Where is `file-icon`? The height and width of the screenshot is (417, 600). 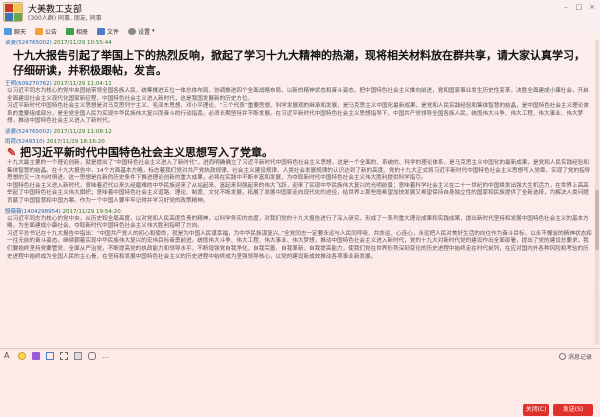
file-icon is located at coordinates (78, 356).